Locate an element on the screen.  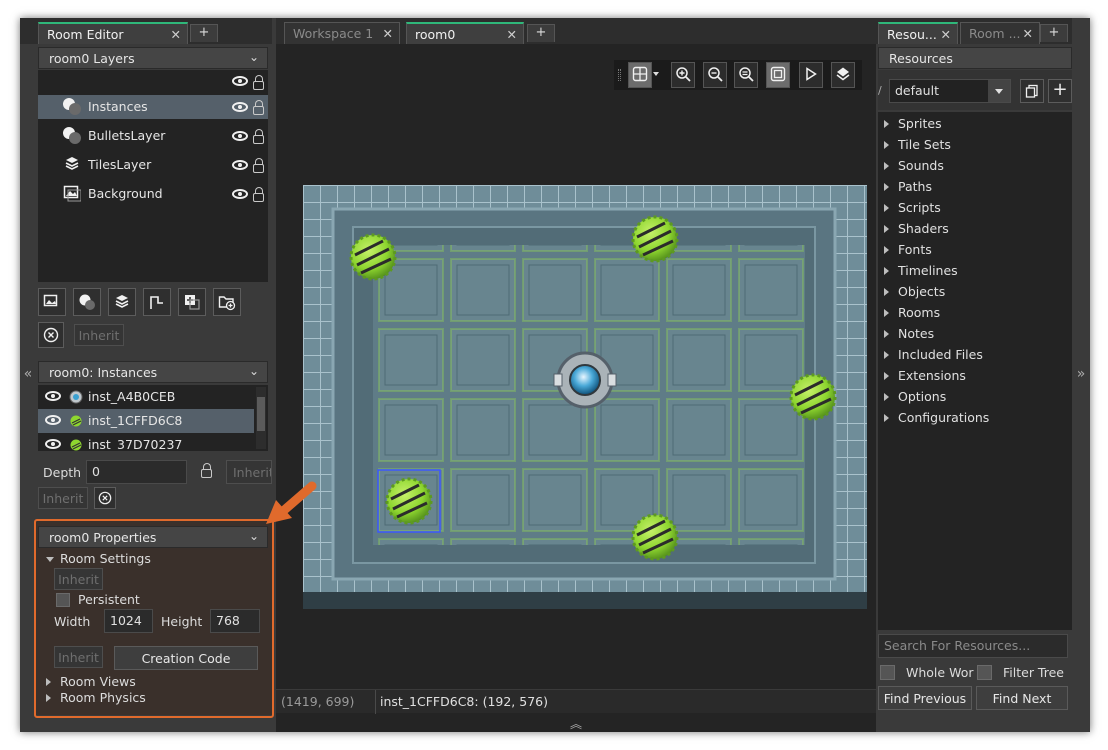
delete-instance-button is located at coordinates (105, 498).